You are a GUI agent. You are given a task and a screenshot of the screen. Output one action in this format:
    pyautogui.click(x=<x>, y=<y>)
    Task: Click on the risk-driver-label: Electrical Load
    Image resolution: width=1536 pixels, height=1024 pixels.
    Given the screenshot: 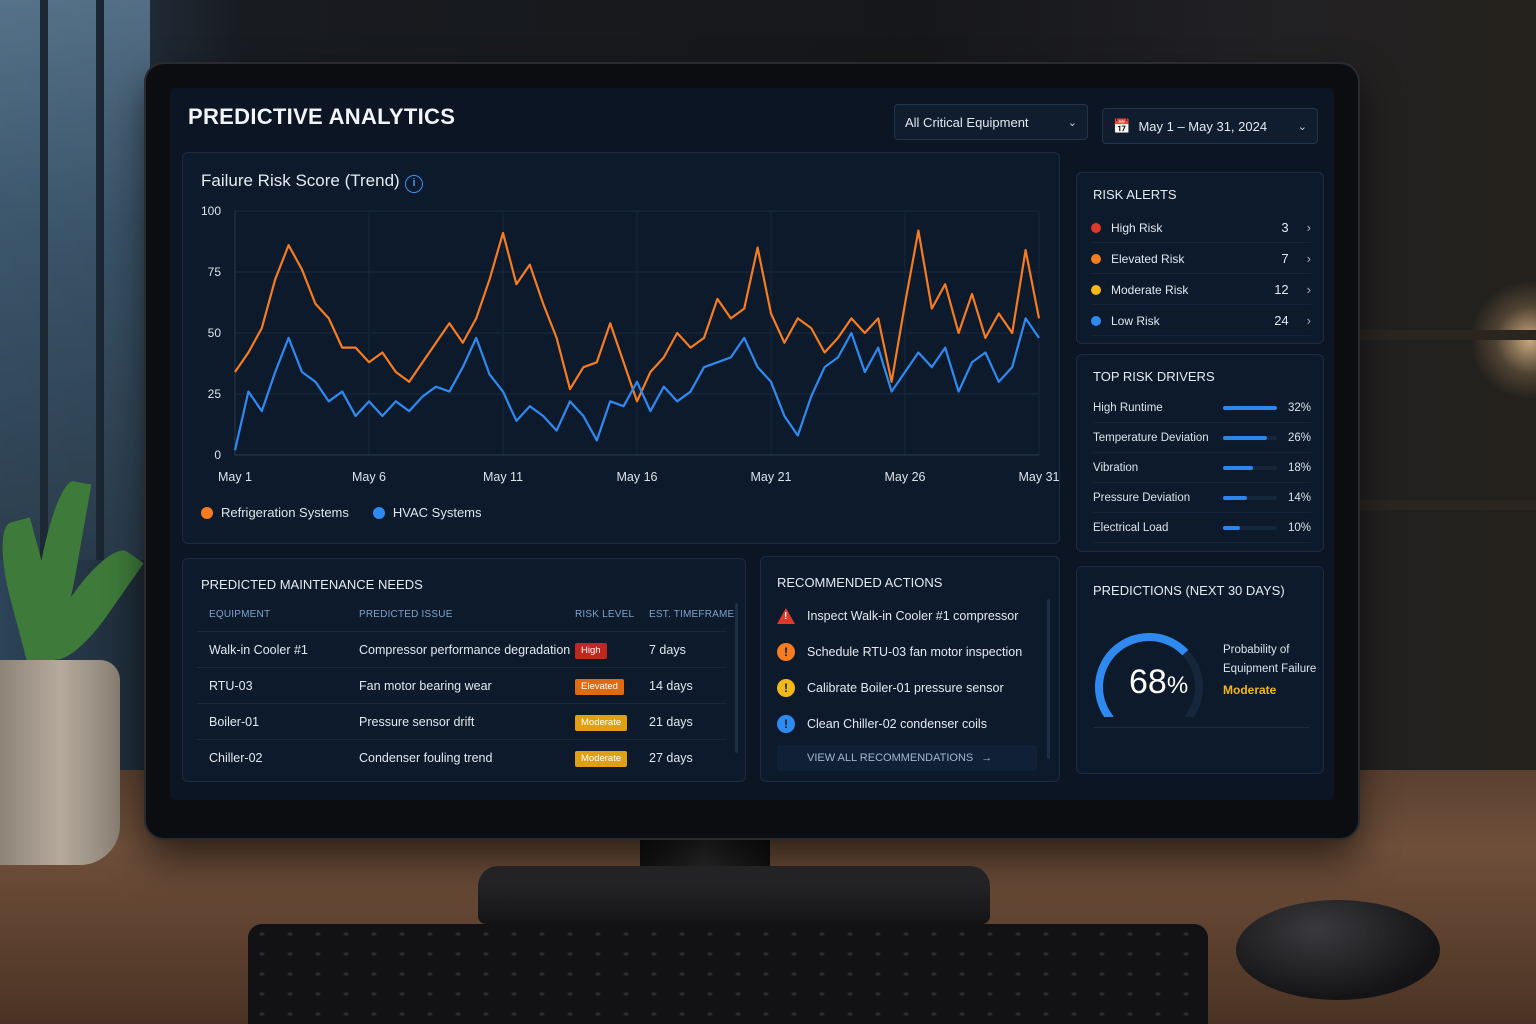 What is the action you would take?
    pyautogui.click(x=1131, y=527)
    